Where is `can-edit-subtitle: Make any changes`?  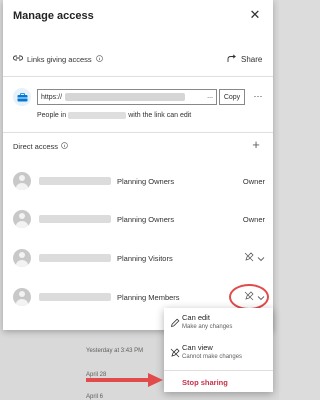
can-edit-subtitle: Make any changes is located at coordinates (207, 327).